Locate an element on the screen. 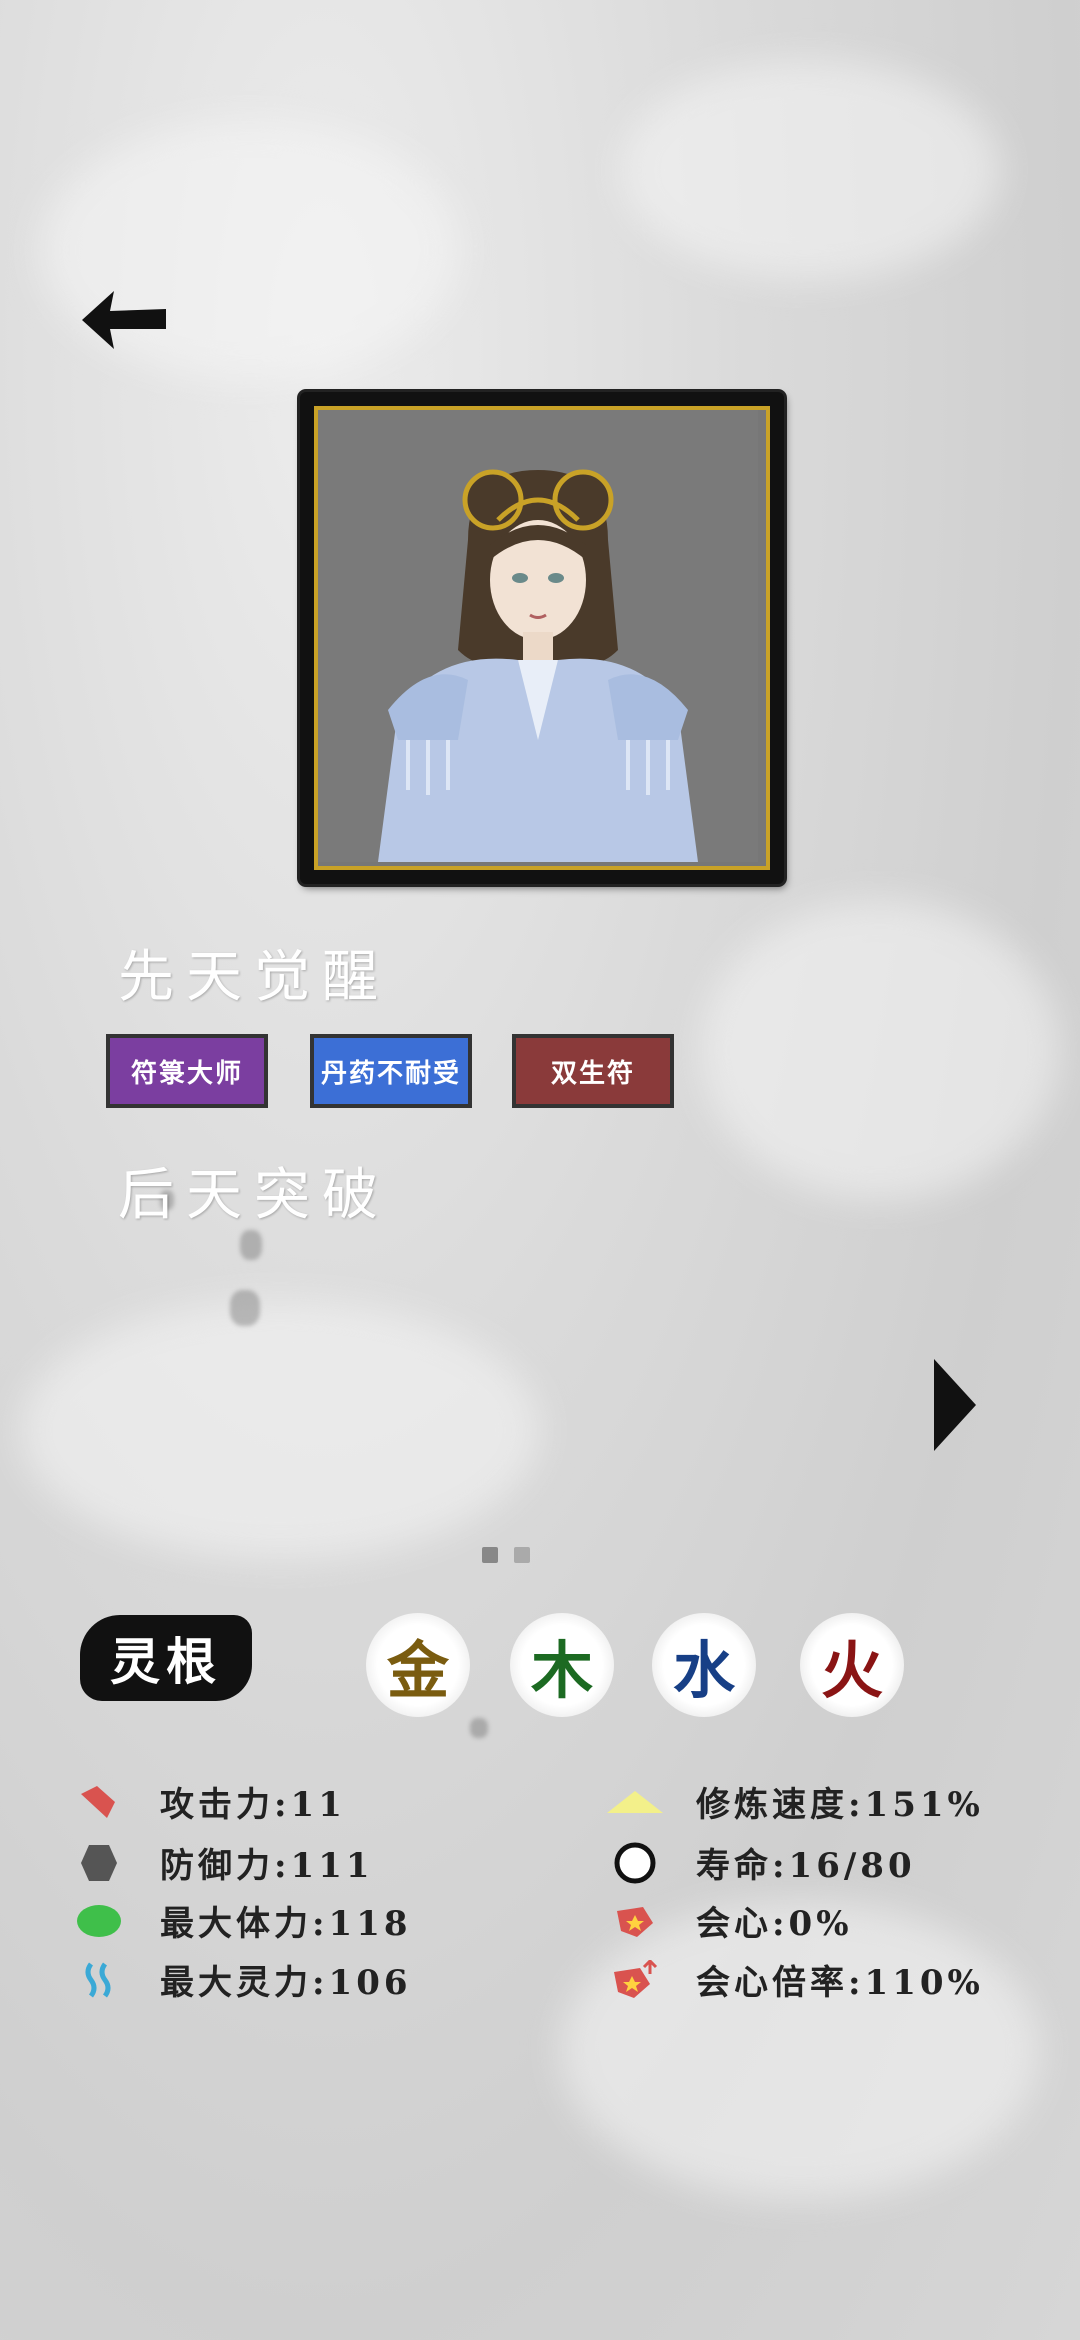 Image resolution: width=1080 pixels, height=2340 pixels. stat-label: 会心:0% is located at coordinates (774, 1924).